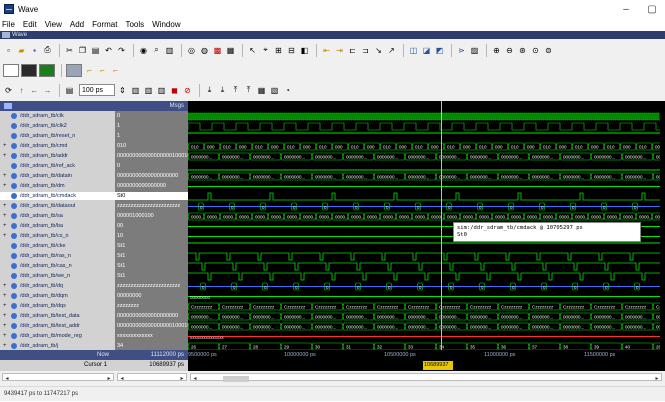 This screenshot has width=665, height=402. What do you see at coordinates (21, 50) in the screenshot?
I see `open-folder-icon: ▰` at bounding box center [21, 50].